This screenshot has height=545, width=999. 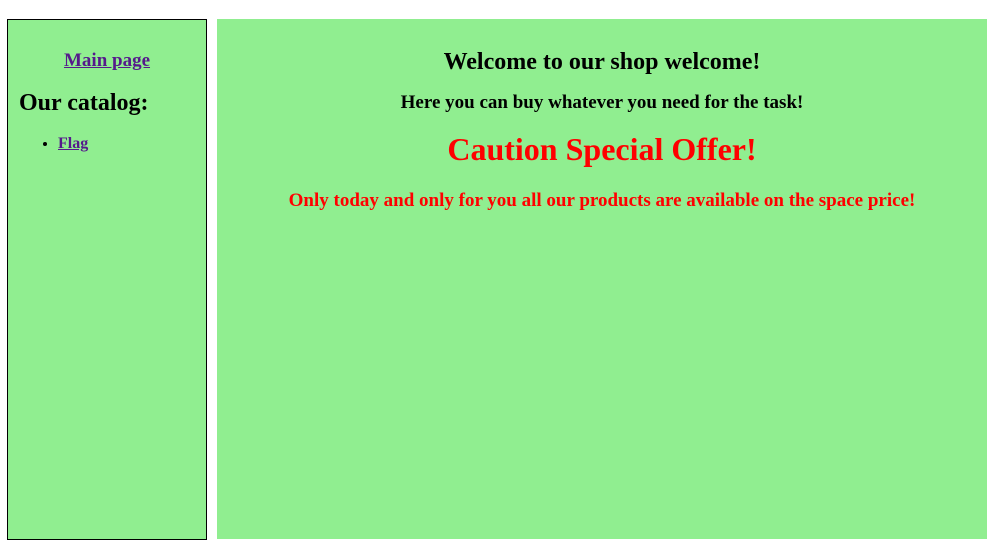 I want to click on main-page-link: Main page, so click(x=107, y=60).